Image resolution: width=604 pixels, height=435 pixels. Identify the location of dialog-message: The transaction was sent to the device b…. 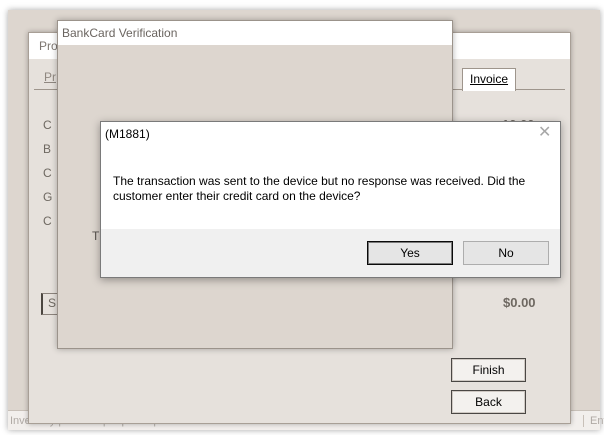
(319, 188).